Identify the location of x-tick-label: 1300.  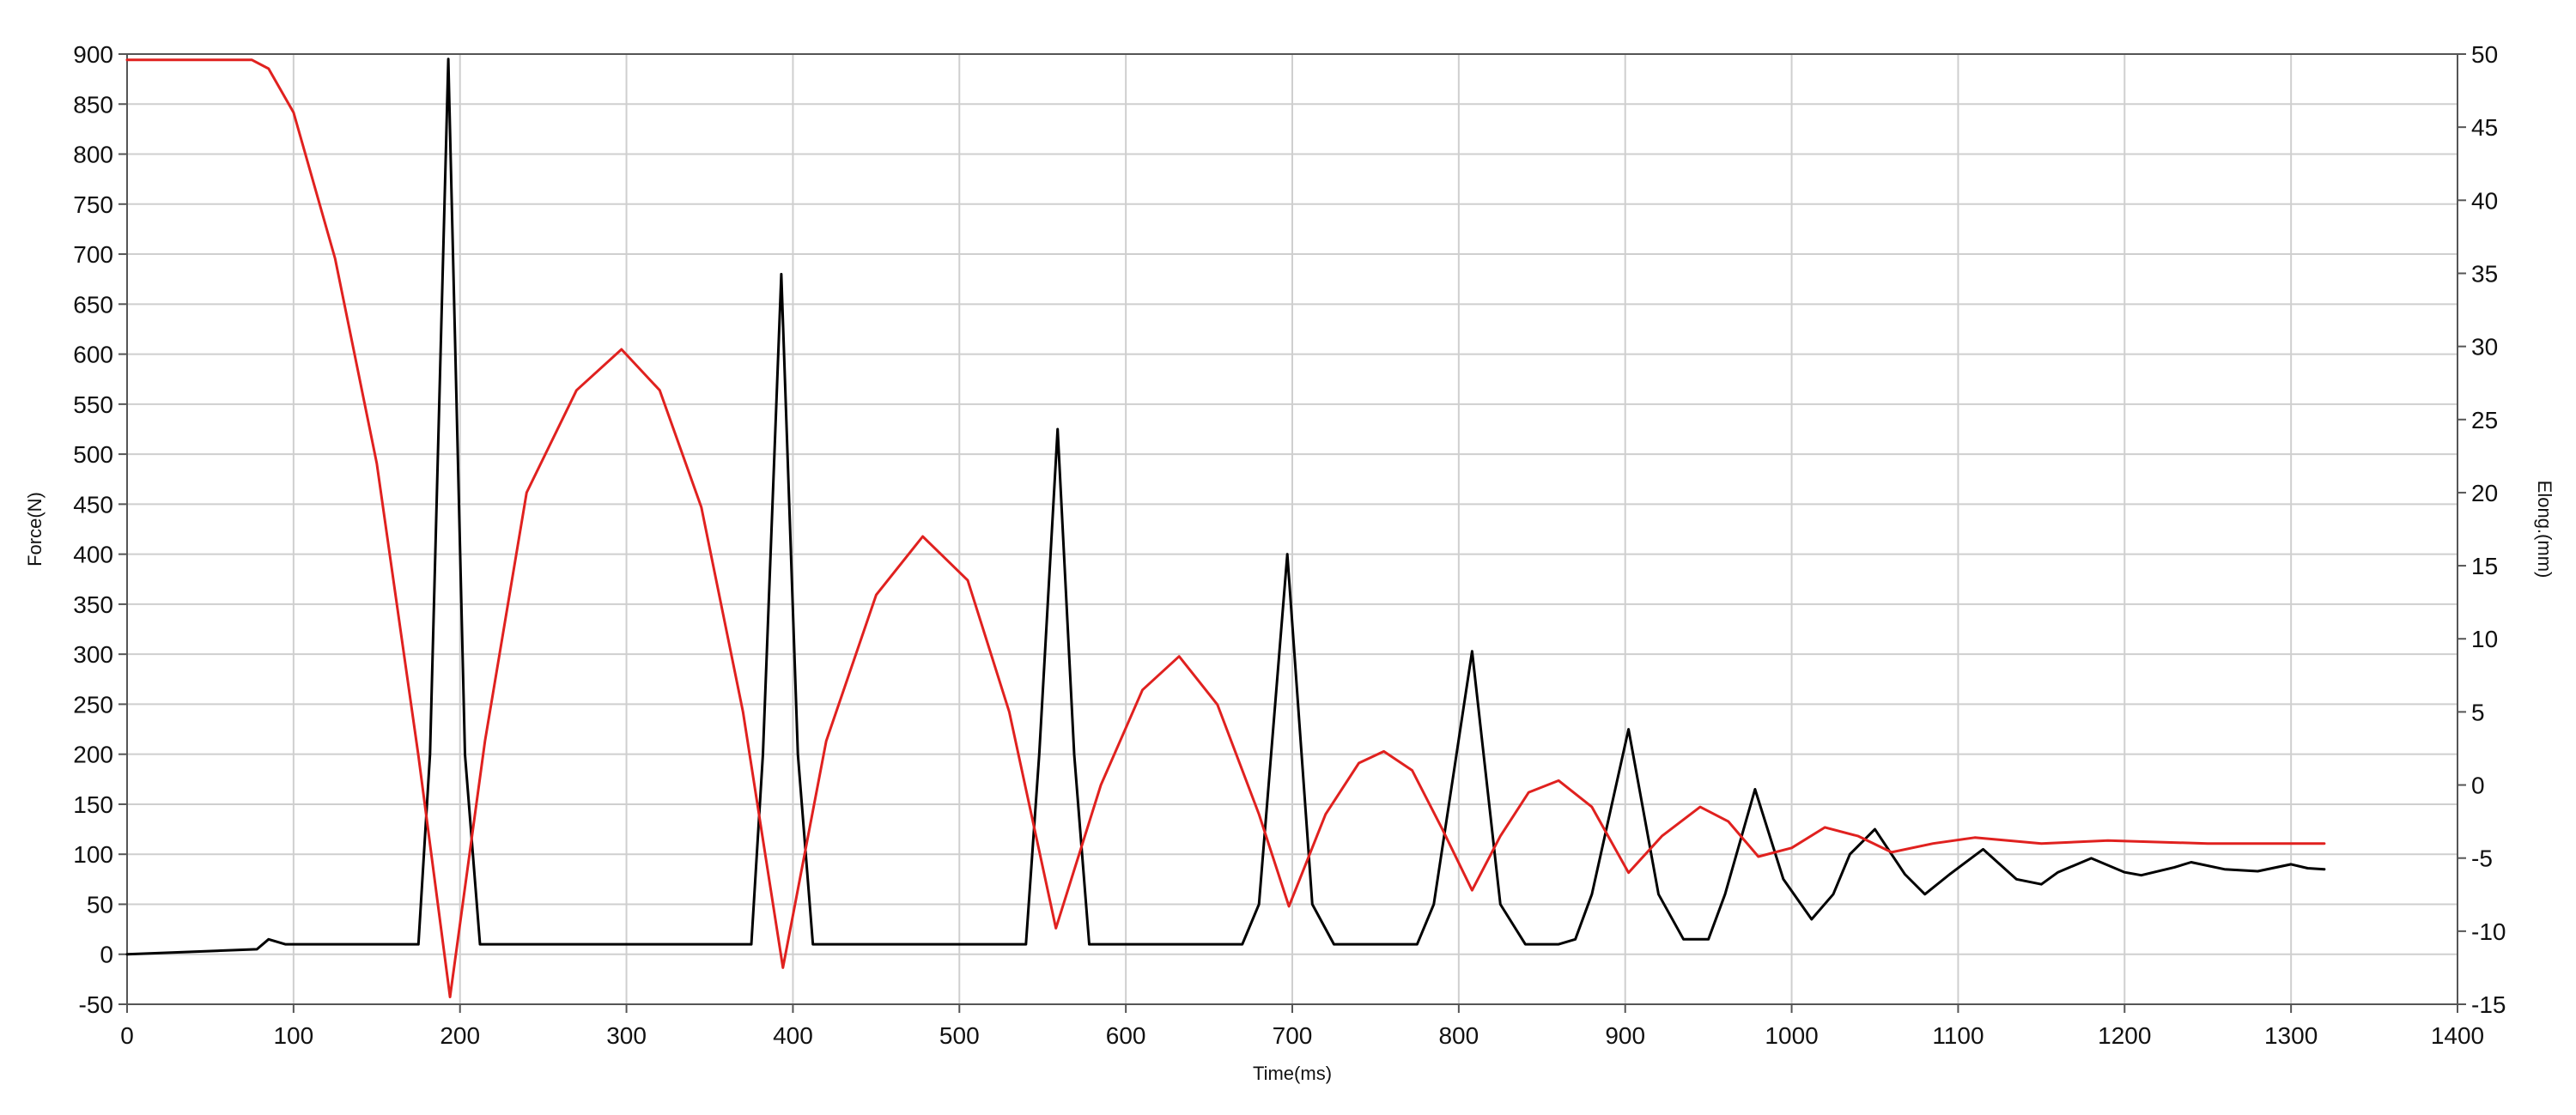
(2291, 1035).